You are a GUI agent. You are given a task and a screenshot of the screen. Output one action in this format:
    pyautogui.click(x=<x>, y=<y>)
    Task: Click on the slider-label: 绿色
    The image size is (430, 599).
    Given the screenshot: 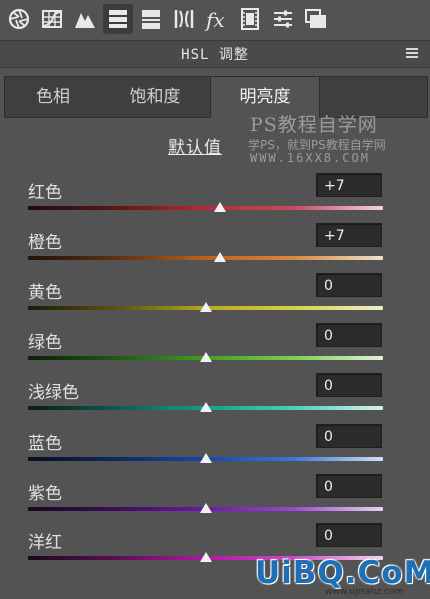 What is the action you would take?
    pyautogui.click(x=45, y=343)
    